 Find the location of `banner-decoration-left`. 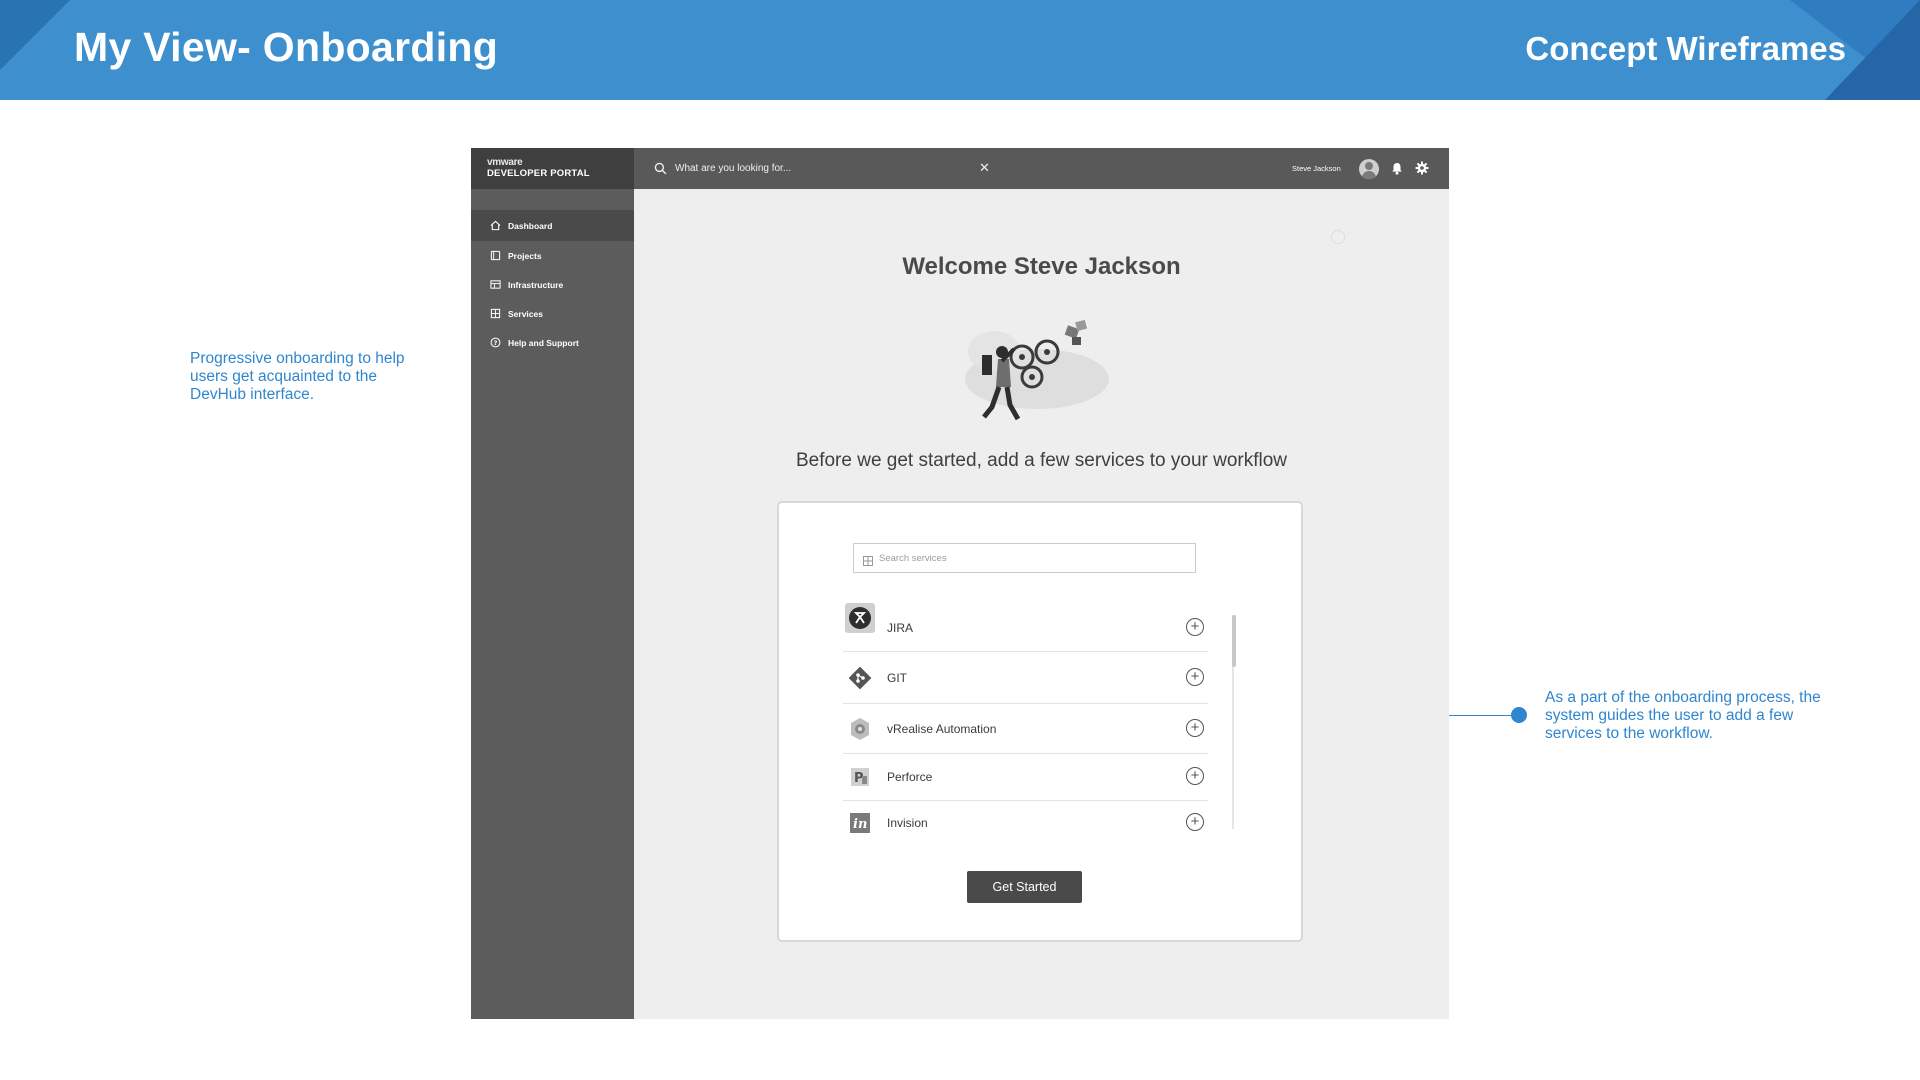

banner-decoration-left is located at coordinates (35, 35).